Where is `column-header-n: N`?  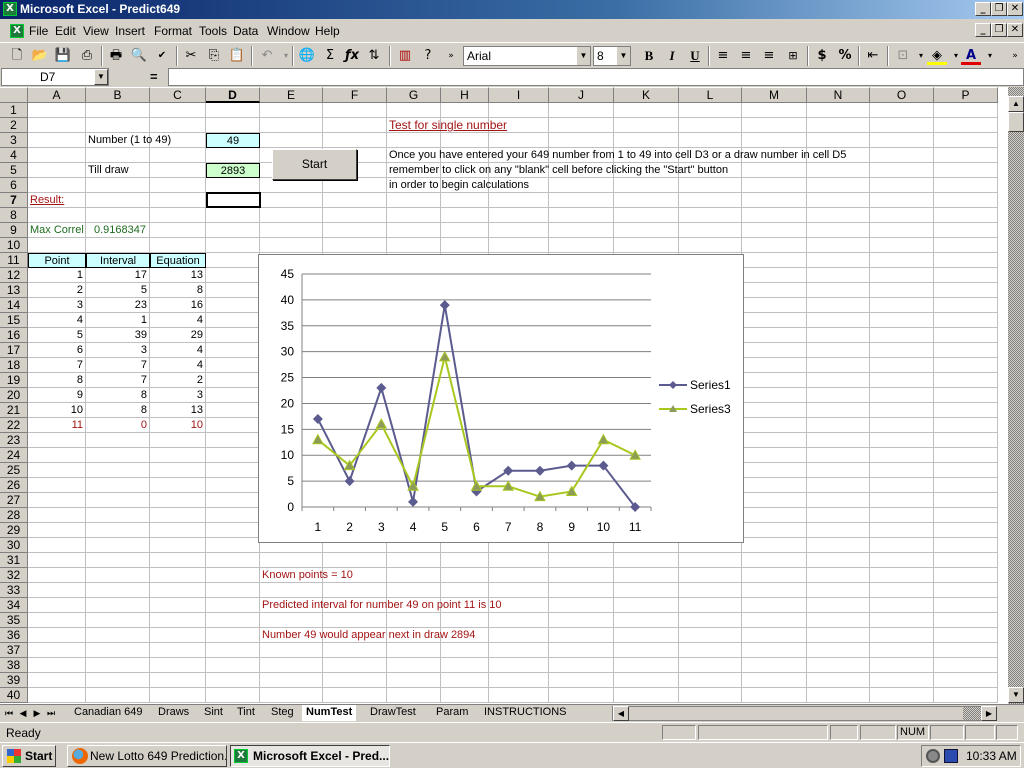
column-header-n: N is located at coordinates (838, 95).